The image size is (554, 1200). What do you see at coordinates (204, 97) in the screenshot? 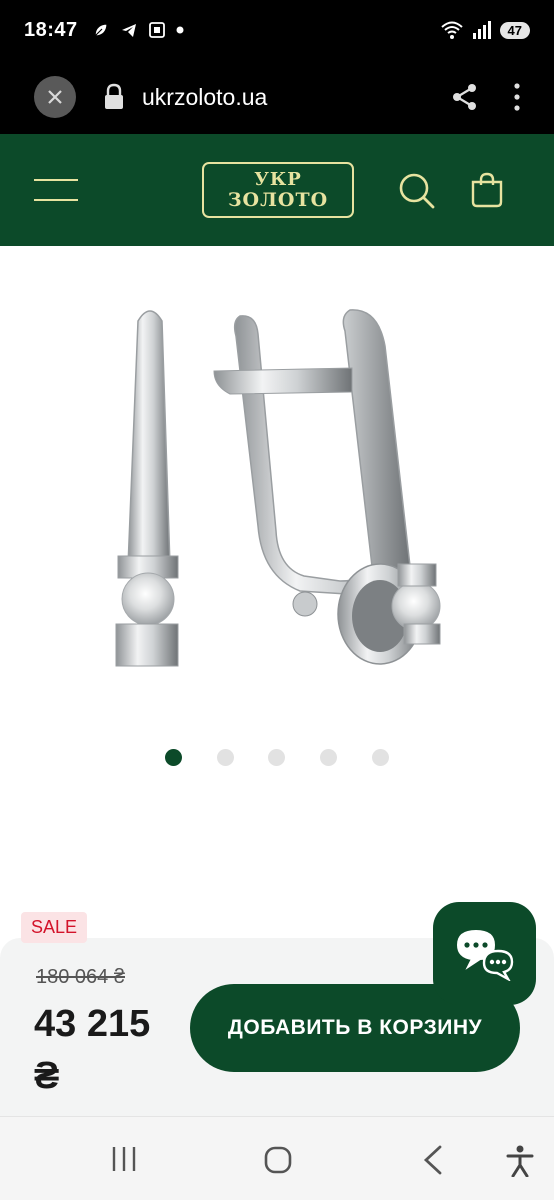
I see `url-text: ukrzoloto.ua` at bounding box center [204, 97].